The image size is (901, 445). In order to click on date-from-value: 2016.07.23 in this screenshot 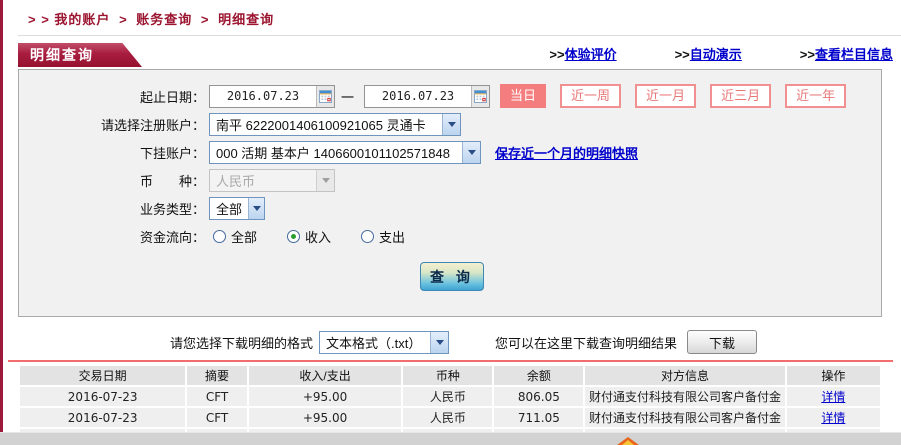, I will do `click(263, 96)`.